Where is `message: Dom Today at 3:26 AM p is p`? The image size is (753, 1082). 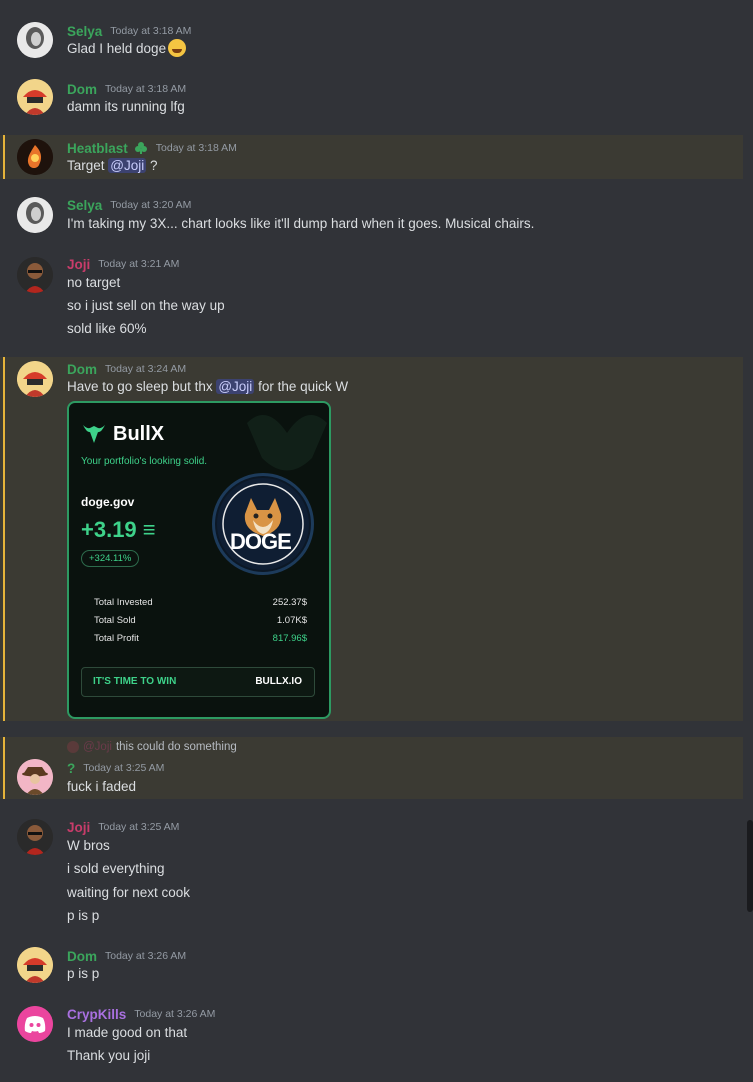
message: Dom Today at 3:26 AM p is p is located at coordinates (371, 967).